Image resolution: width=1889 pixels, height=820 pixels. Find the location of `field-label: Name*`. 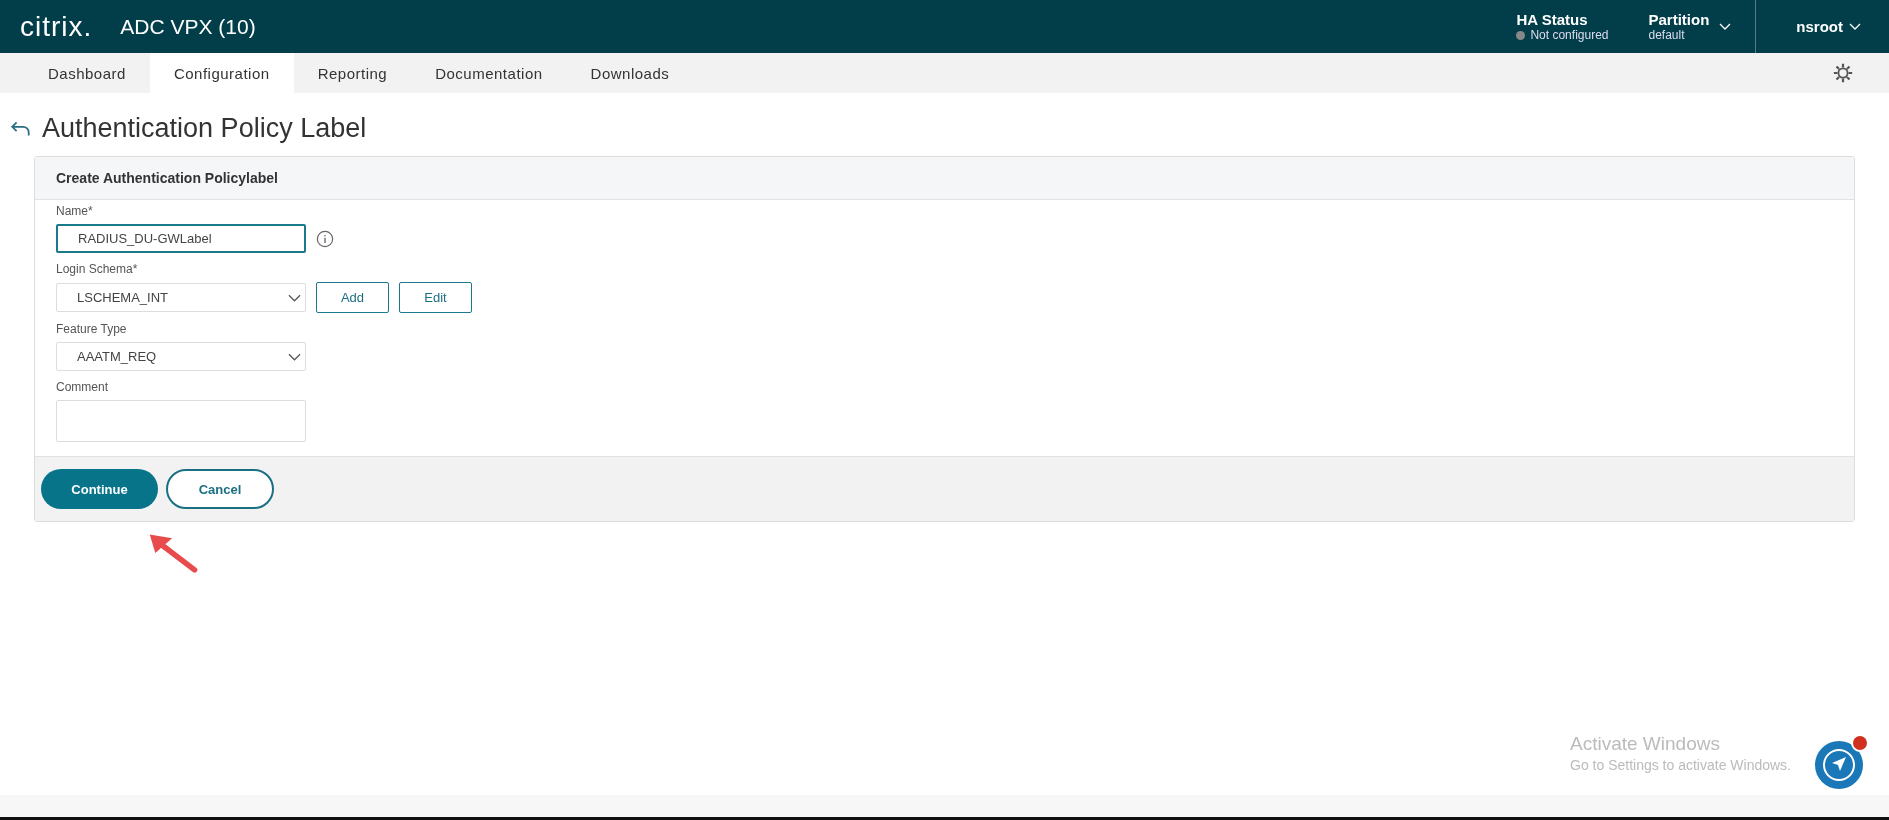

field-label: Name* is located at coordinates (75, 211).